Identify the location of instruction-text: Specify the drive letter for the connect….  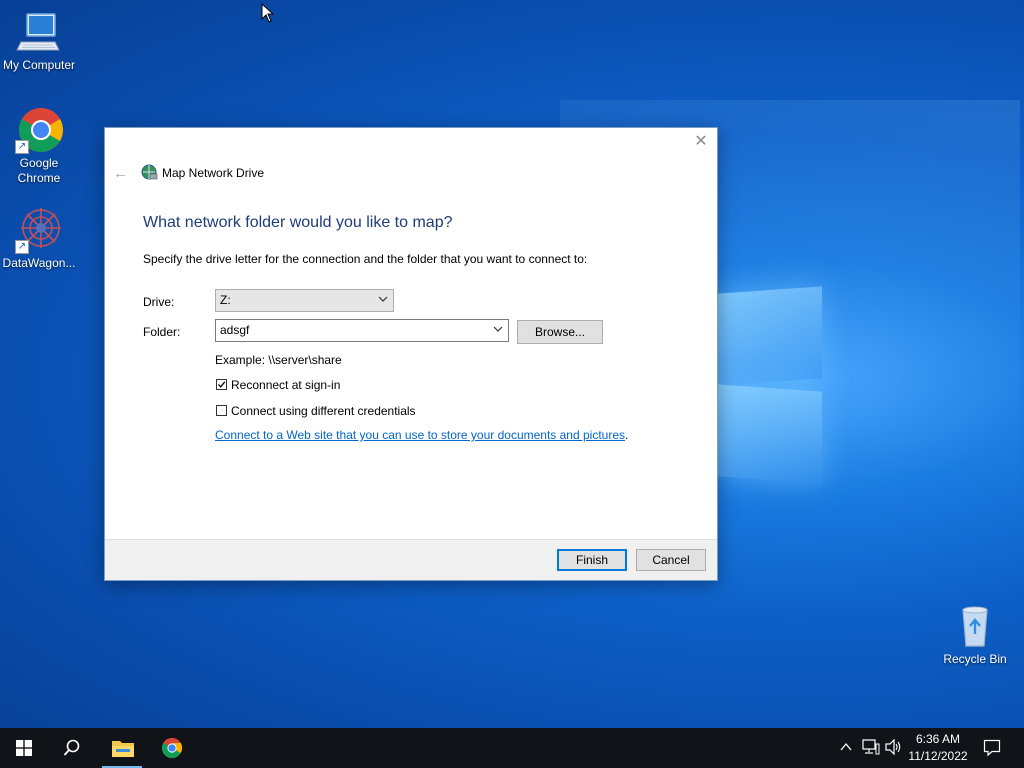
(365, 259).